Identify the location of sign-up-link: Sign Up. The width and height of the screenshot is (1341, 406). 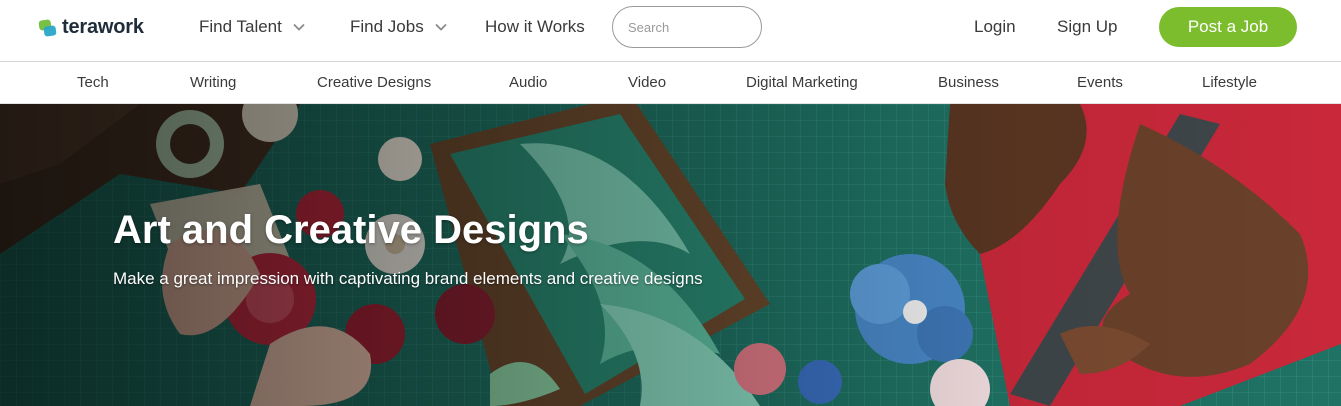
(1087, 27).